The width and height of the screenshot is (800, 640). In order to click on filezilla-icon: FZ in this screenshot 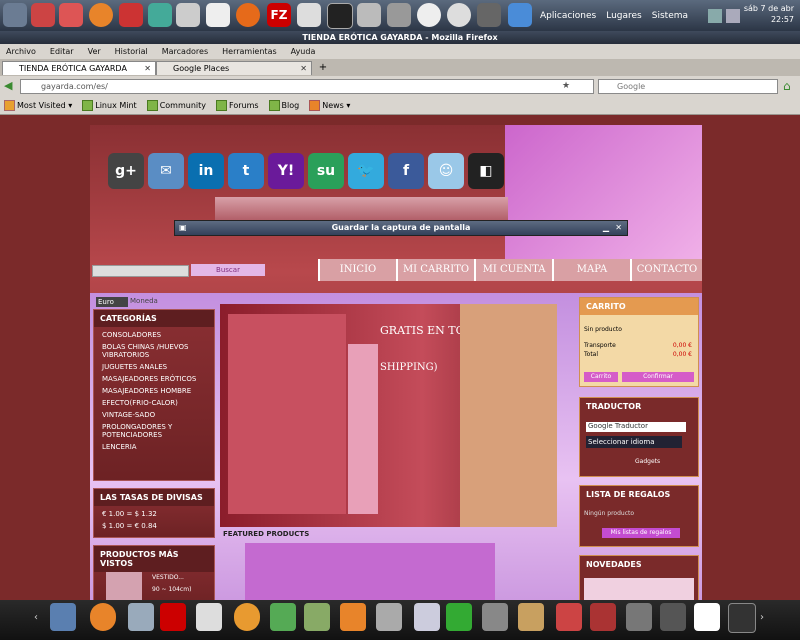, I will do `click(279, 15)`.